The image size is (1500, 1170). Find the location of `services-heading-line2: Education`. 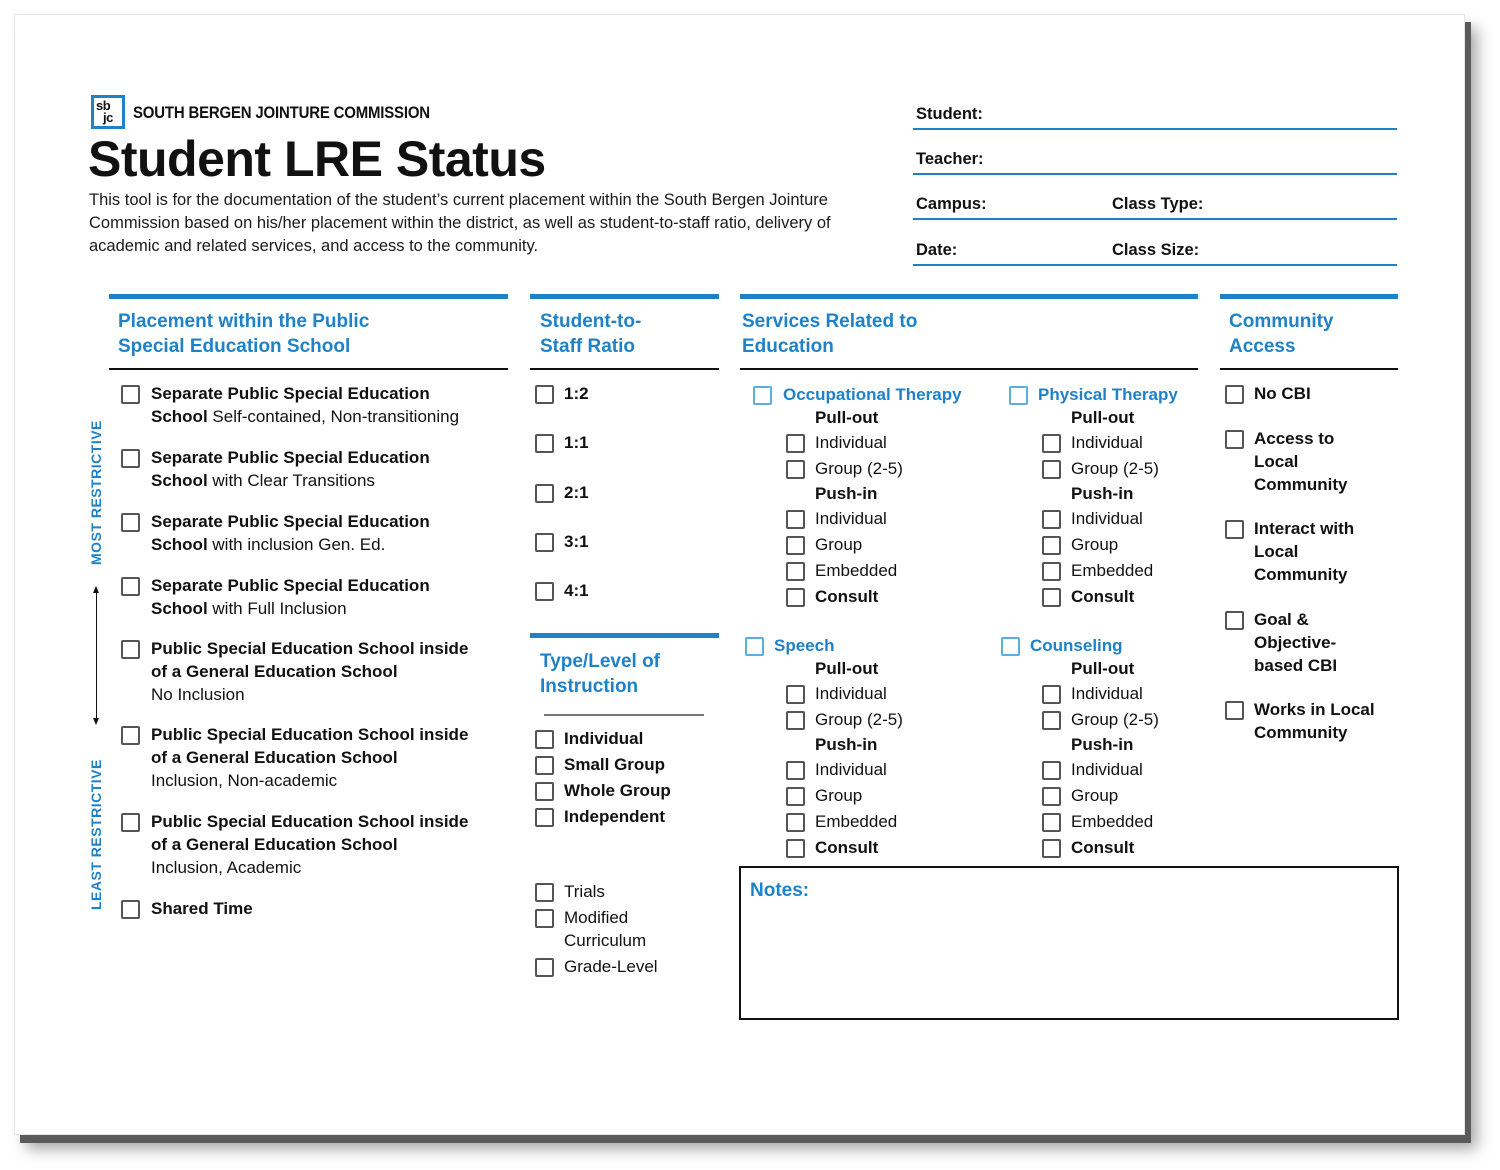

services-heading-line2: Education is located at coordinates (788, 346).